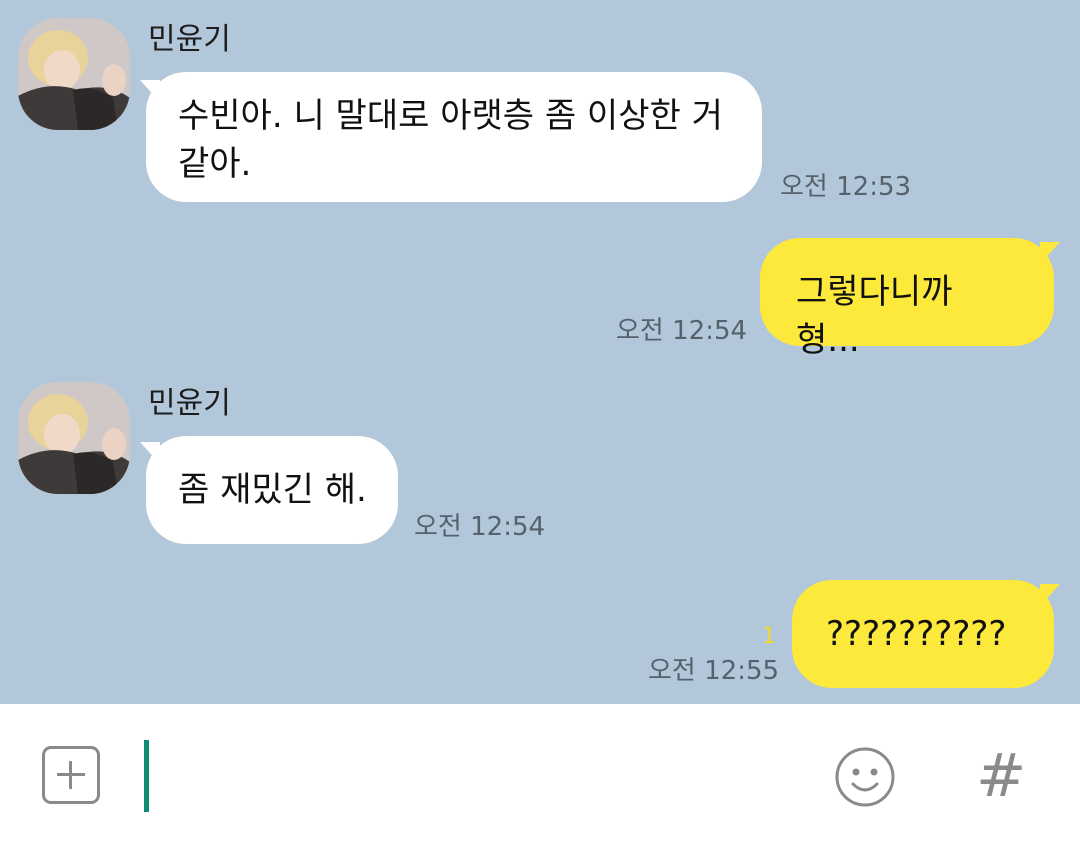  I want to click on message-text: 좀 재밌긴 해., so click(272, 490).